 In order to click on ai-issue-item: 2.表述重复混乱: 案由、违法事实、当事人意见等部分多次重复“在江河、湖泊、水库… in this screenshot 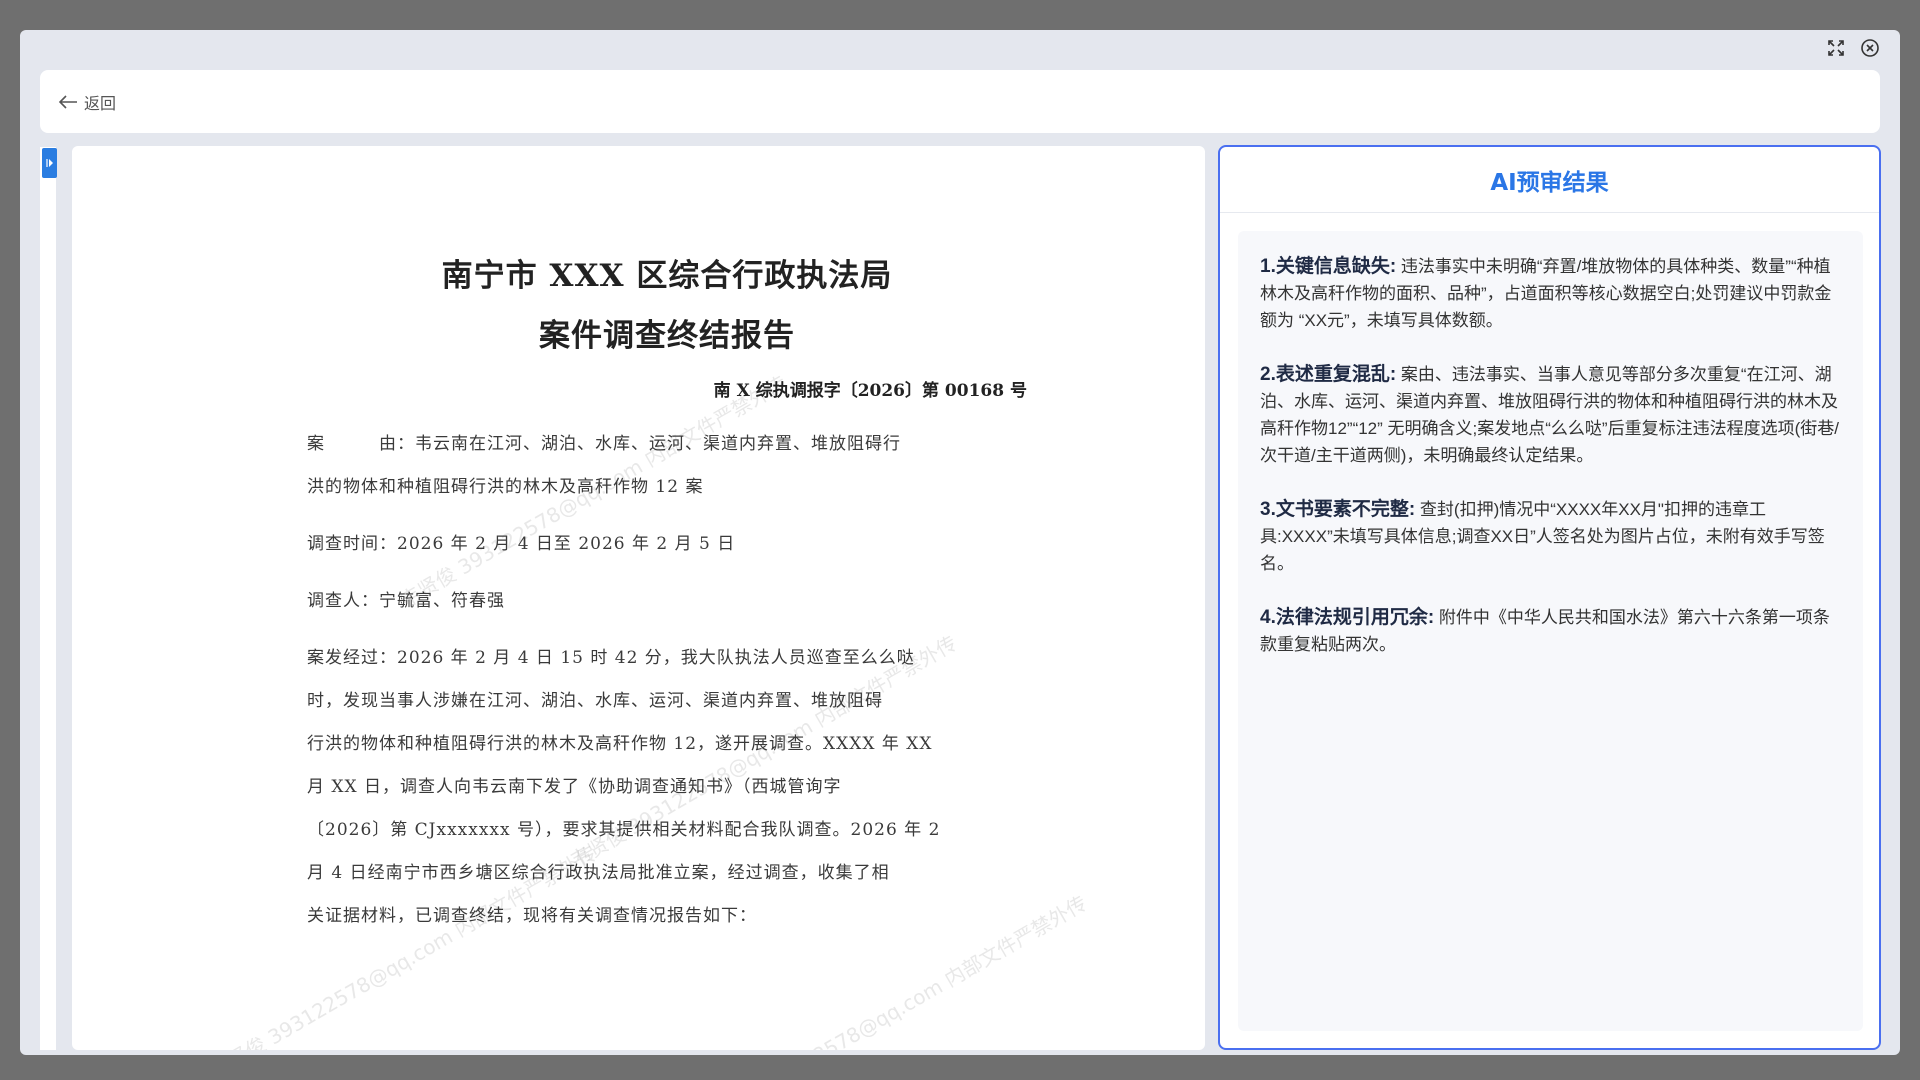, I will do `click(1550, 415)`.